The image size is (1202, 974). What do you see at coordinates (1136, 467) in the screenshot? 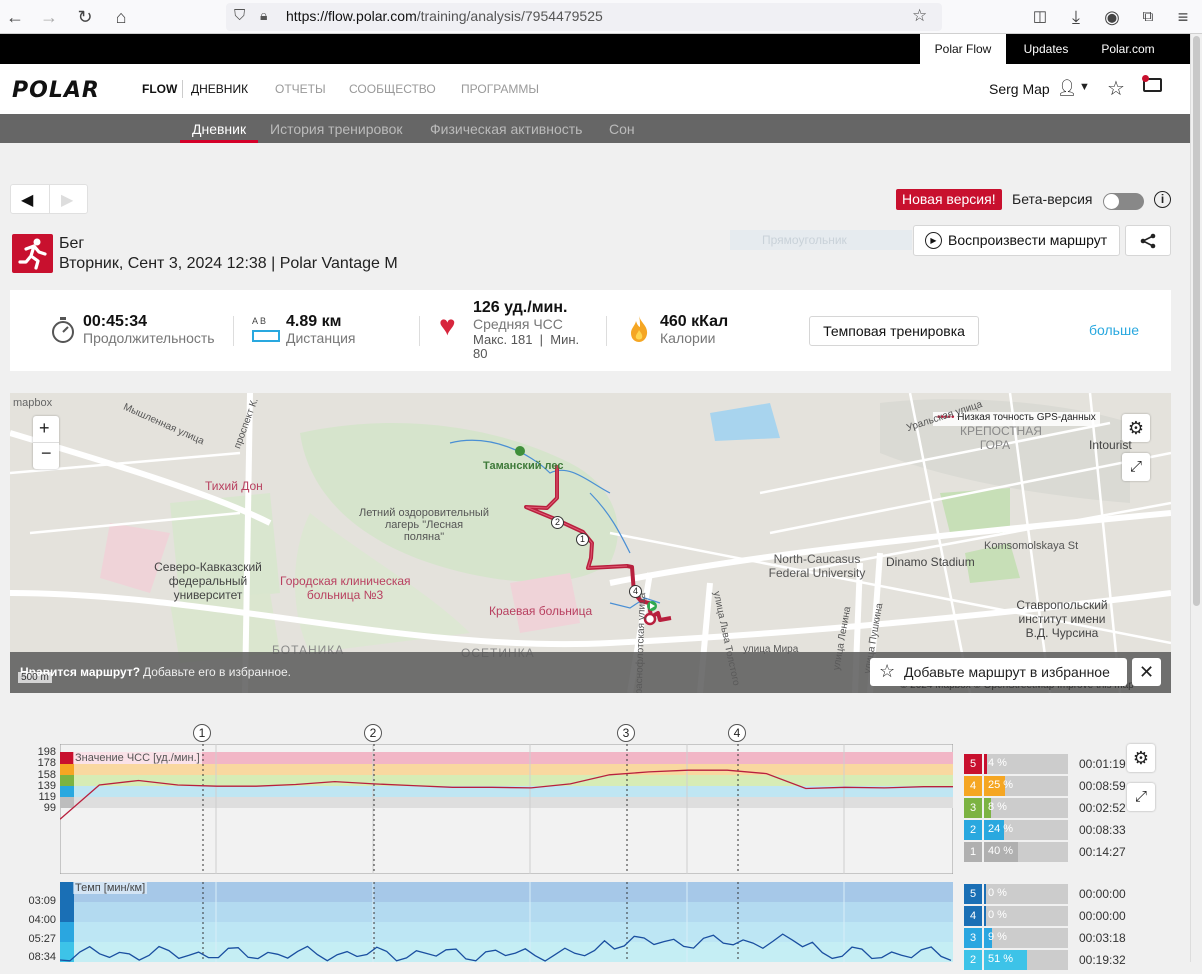
I see `map-expand-icon: ⤢` at bounding box center [1136, 467].